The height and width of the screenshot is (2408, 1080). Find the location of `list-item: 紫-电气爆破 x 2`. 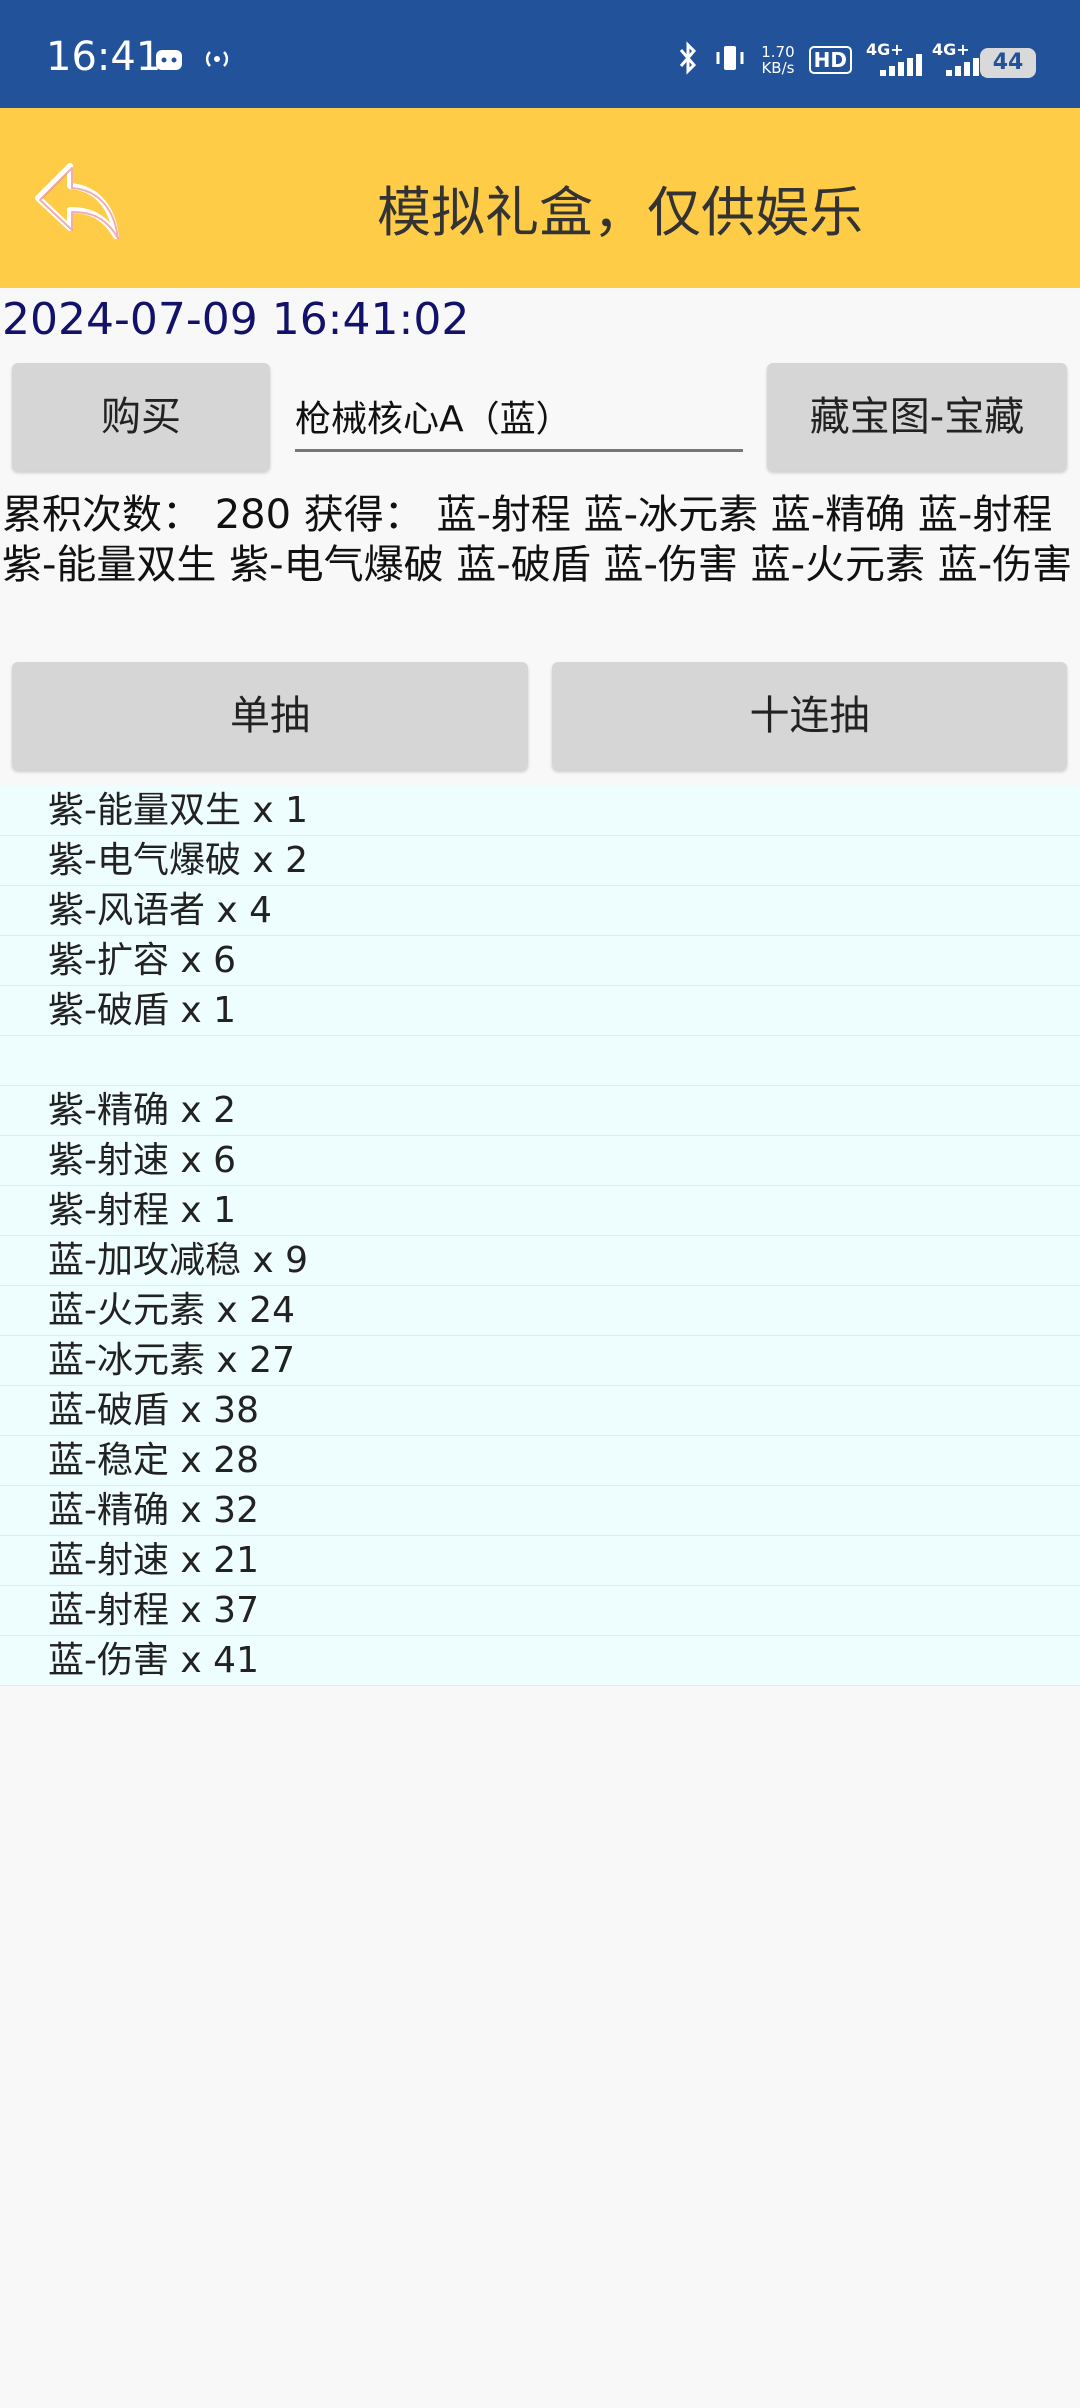

list-item: 紫-电气爆破 x 2 is located at coordinates (540, 861).